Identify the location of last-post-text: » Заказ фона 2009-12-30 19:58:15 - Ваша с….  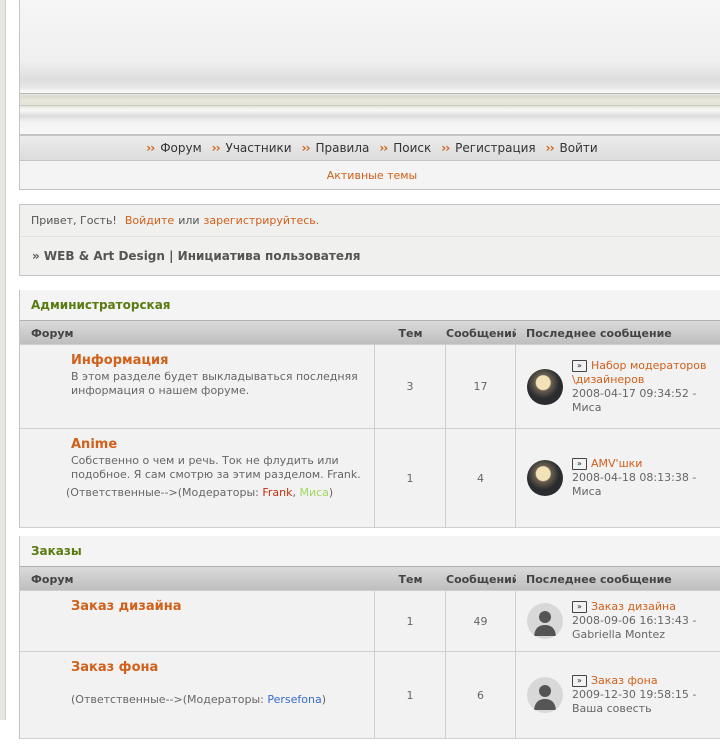
(646, 695).